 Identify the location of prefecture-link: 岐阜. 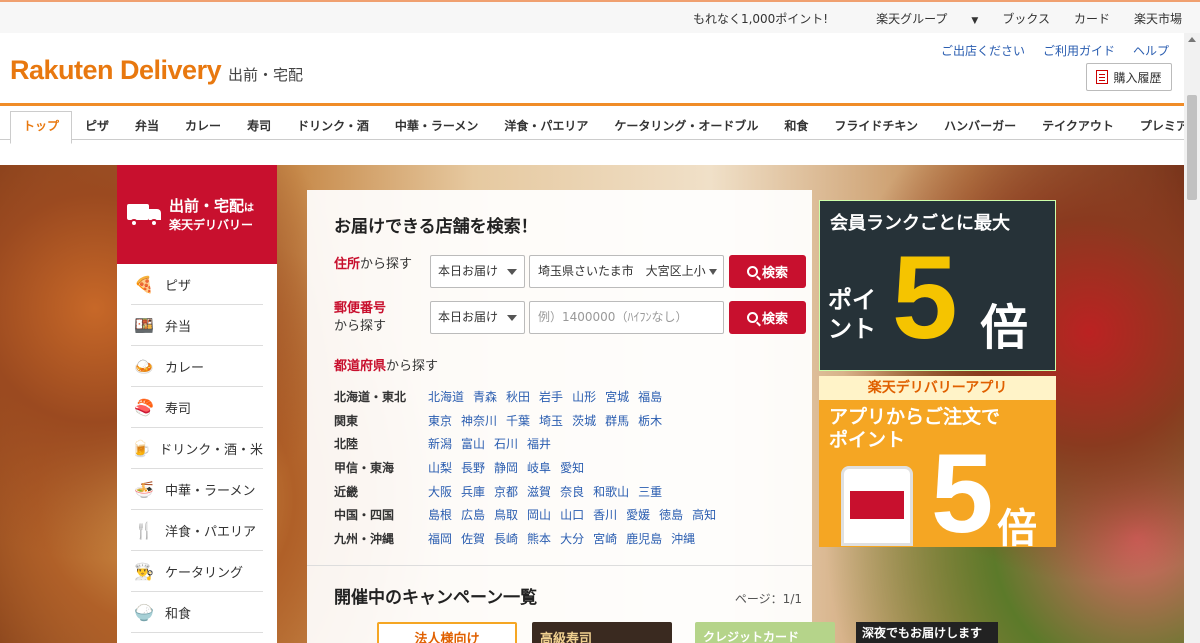
(539, 467).